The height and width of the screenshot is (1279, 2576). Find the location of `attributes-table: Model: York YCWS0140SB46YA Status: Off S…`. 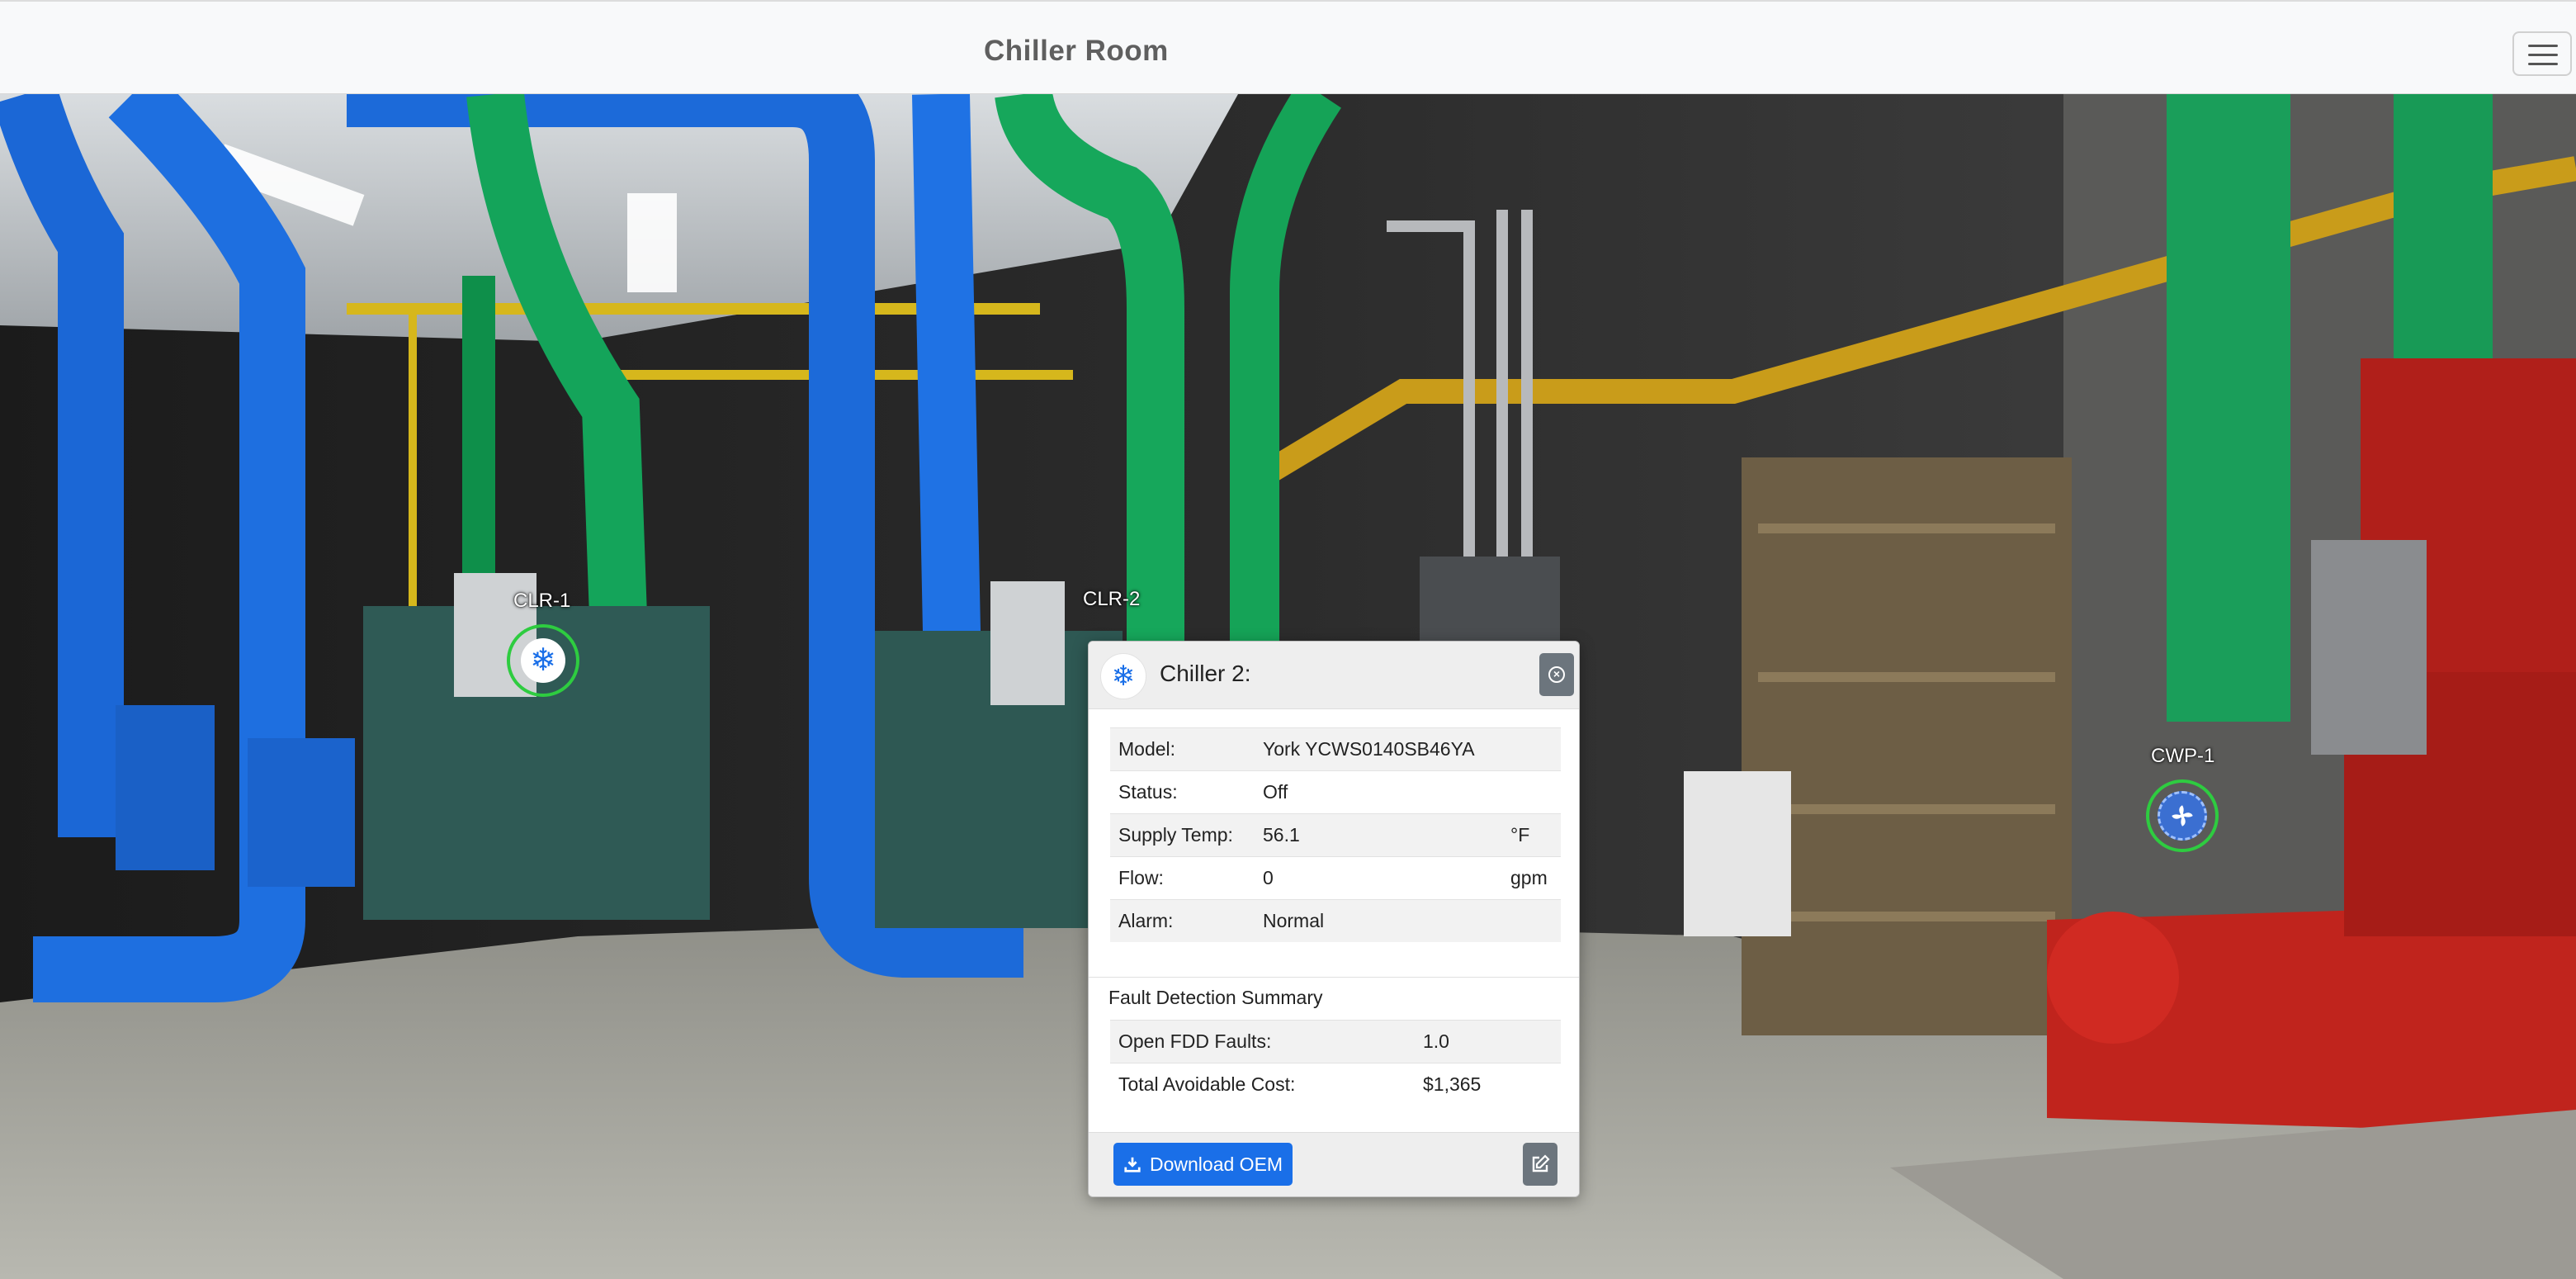

attributes-table: Model: York YCWS0140SB46YA Status: Off S… is located at coordinates (1335, 834).